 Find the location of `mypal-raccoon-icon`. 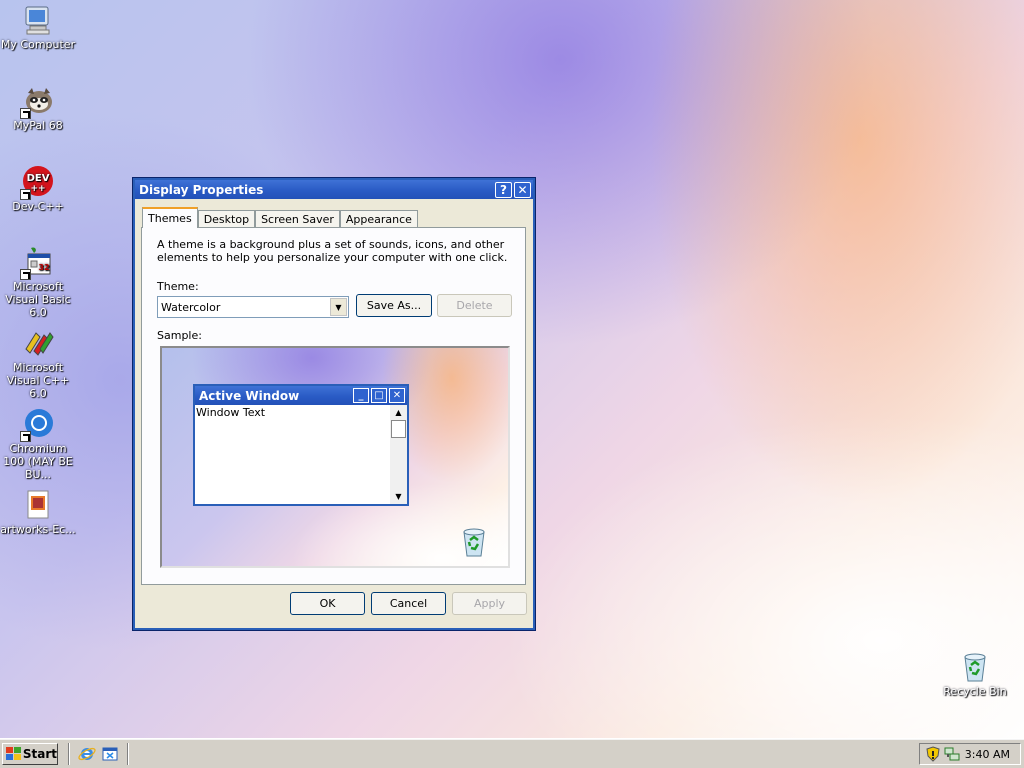

mypal-raccoon-icon is located at coordinates (37, 102).